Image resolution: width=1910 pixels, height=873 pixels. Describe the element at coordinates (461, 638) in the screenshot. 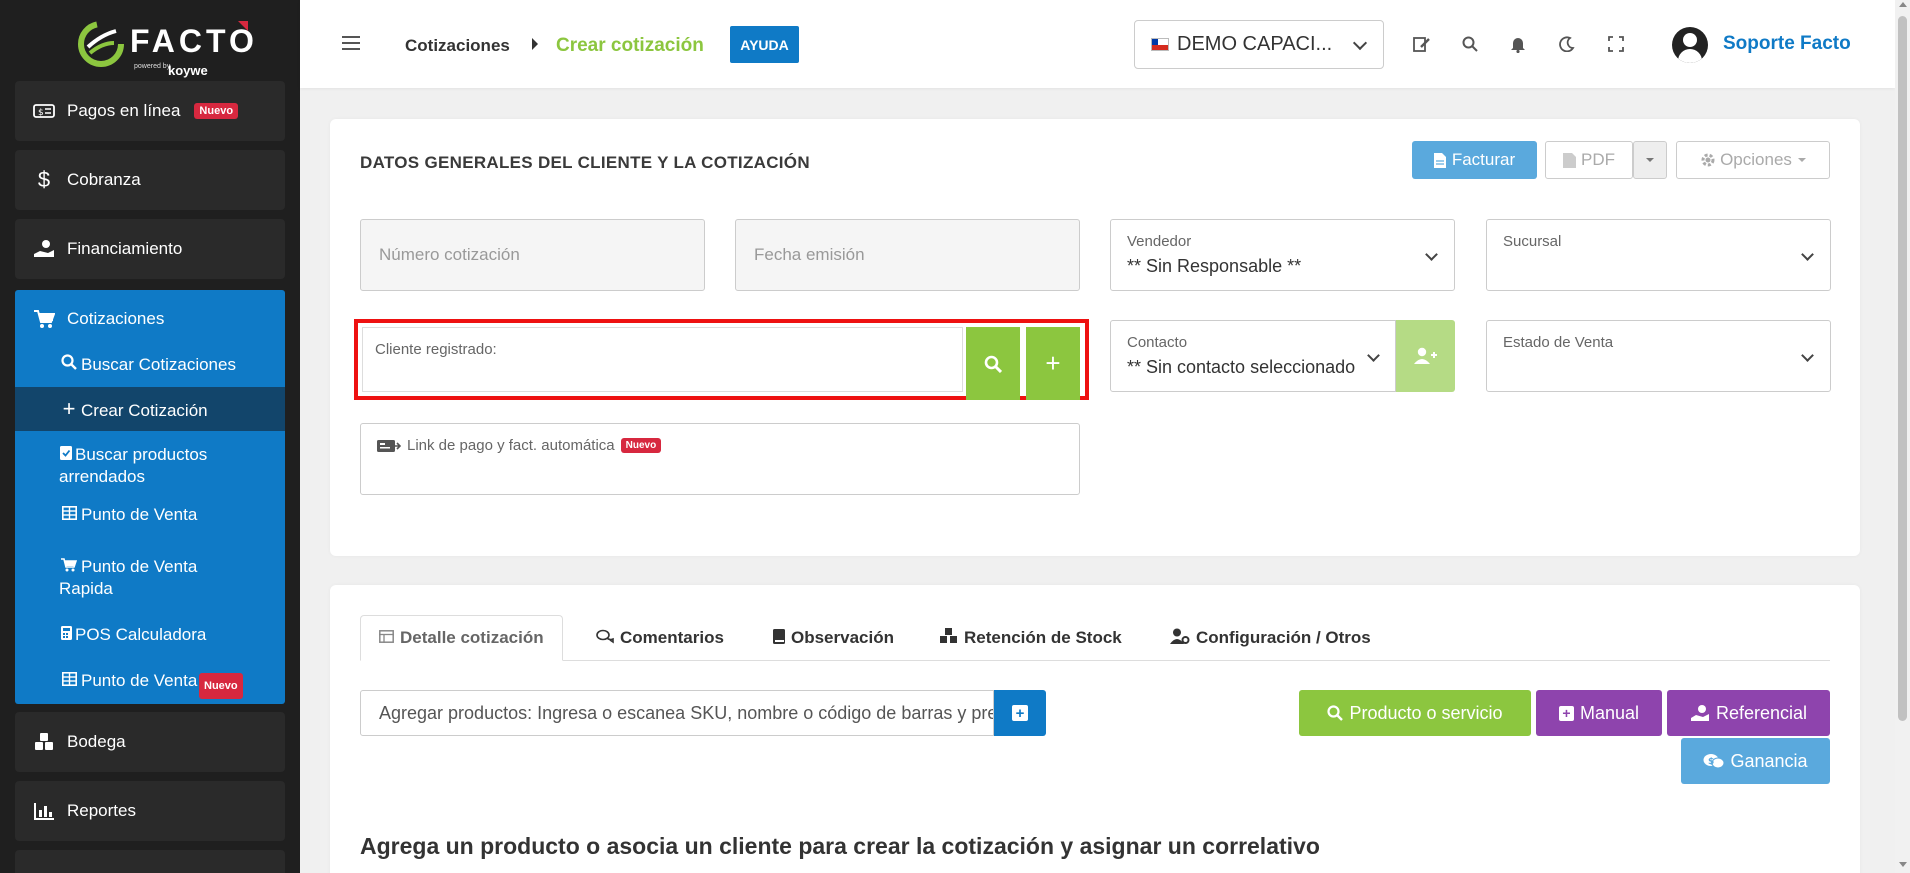

I see `tab-detalle: Detalle cotización` at that location.